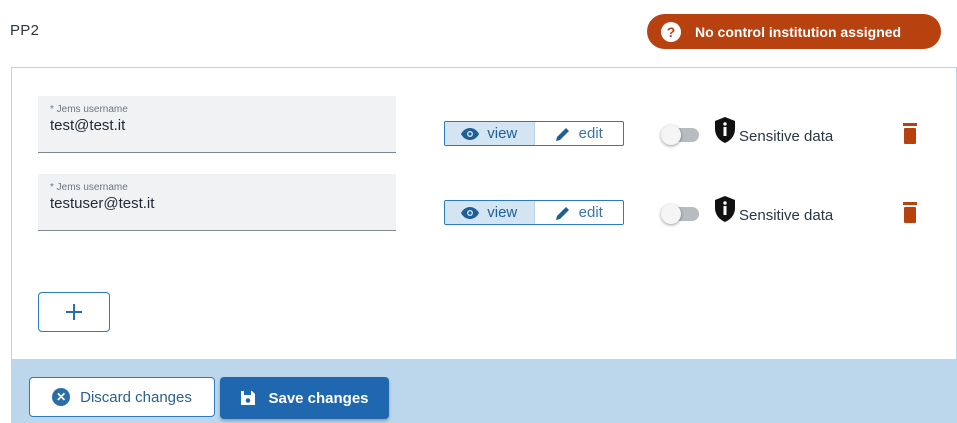 The width and height of the screenshot is (957, 423). I want to click on username-field: * Jems username testuser@test.it, so click(217, 202).